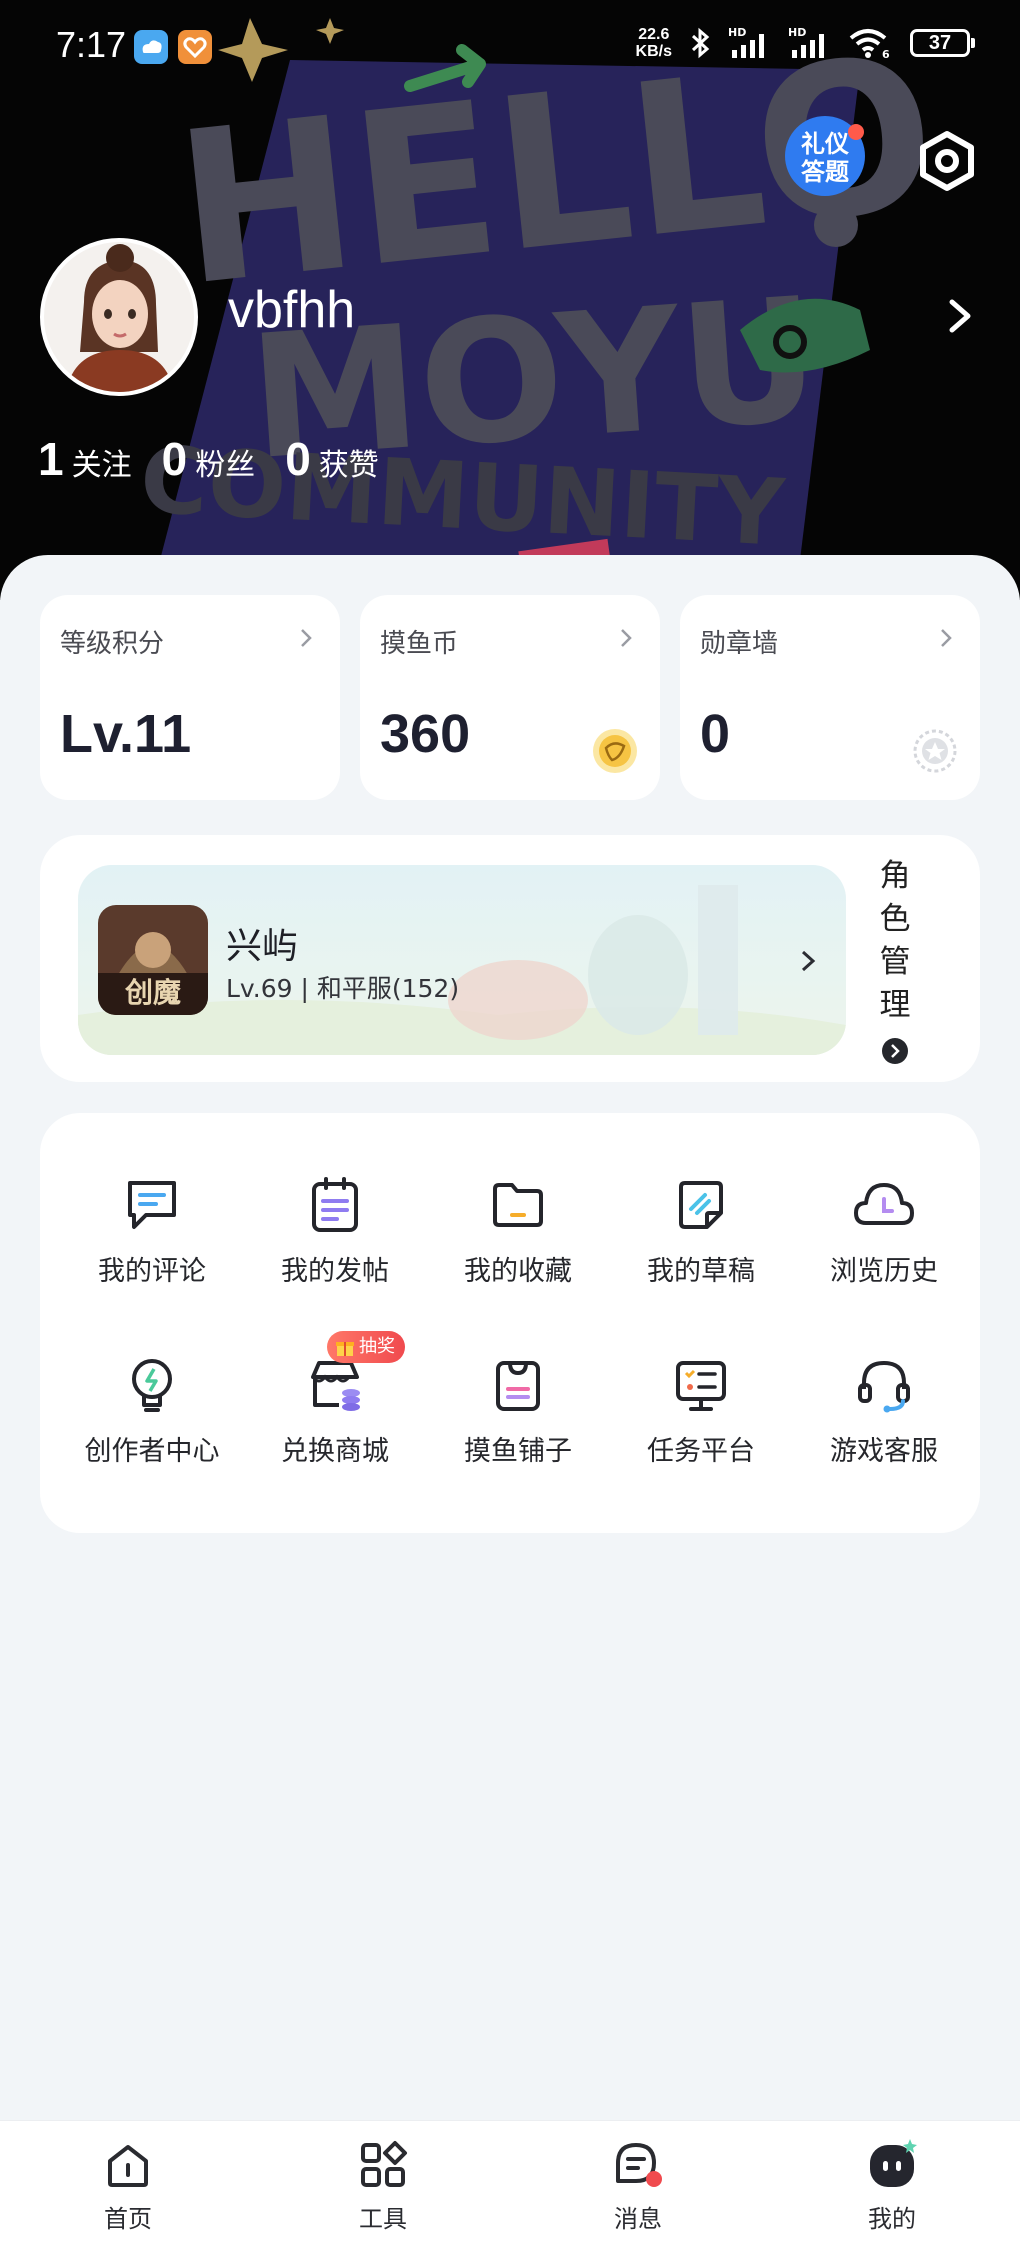 Image resolution: width=1020 pixels, height=2267 pixels. I want to click on menu-moyu-shop: 摸鱼铺子, so click(518, 1420).